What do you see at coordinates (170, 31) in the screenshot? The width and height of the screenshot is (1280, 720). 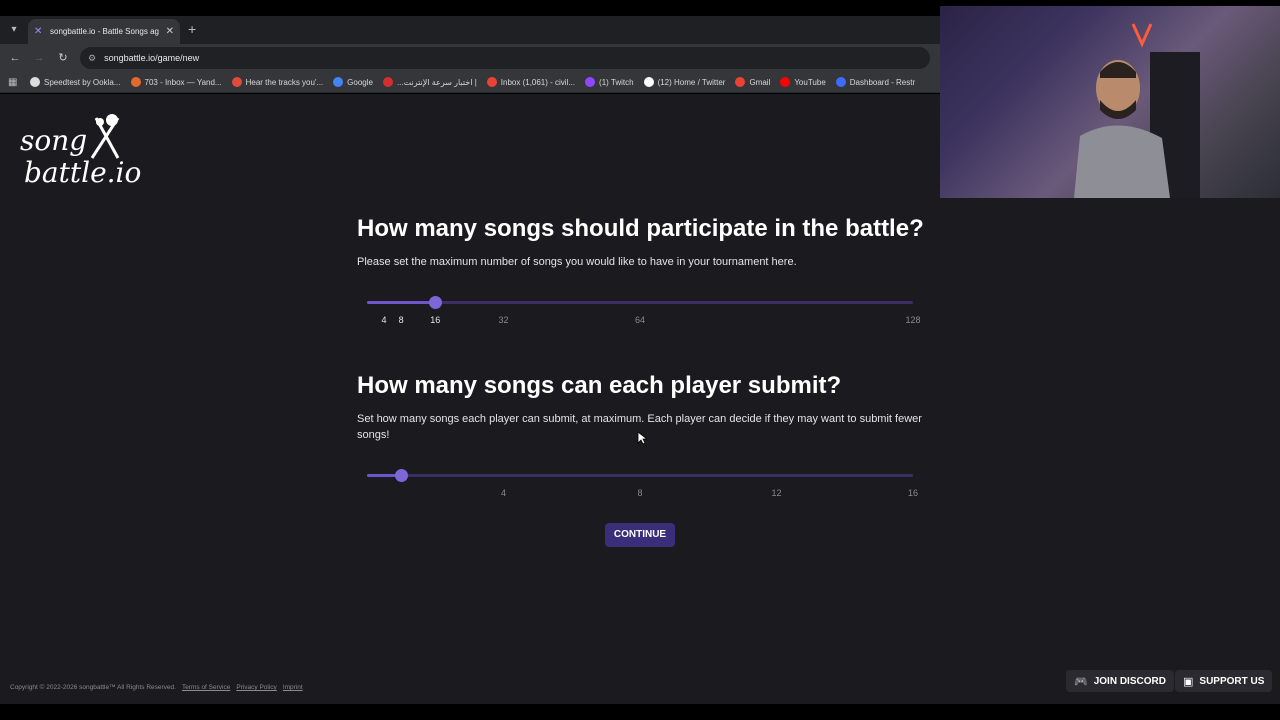 I see `tab-close-icon: ✕` at bounding box center [170, 31].